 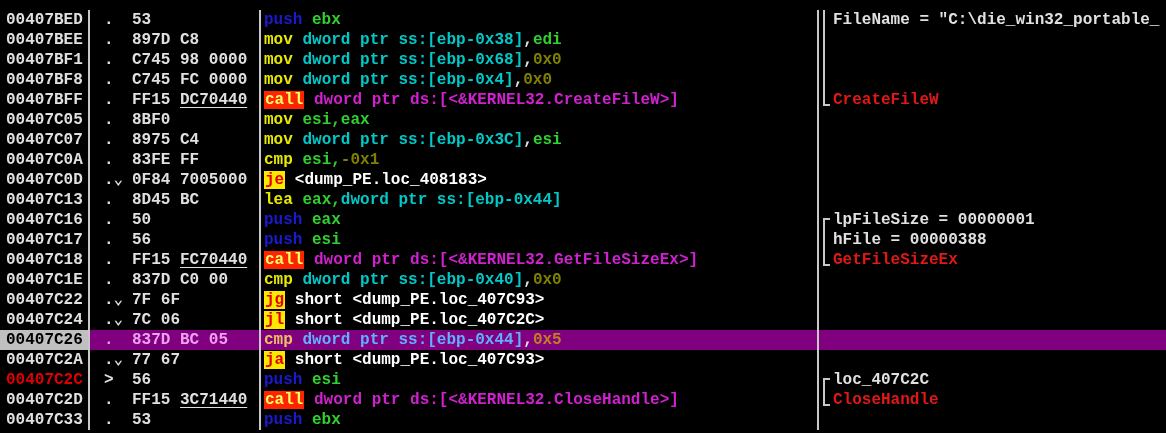 I want to click on instruction: push eax, so click(x=302, y=220).